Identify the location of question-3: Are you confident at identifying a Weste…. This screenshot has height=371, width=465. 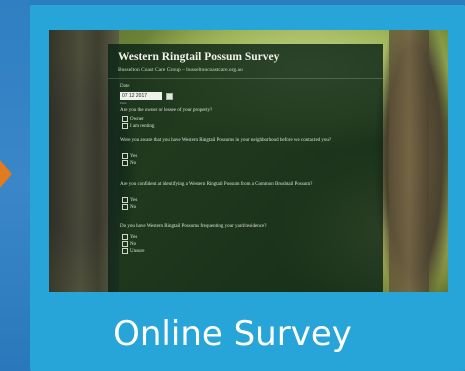
(216, 184).